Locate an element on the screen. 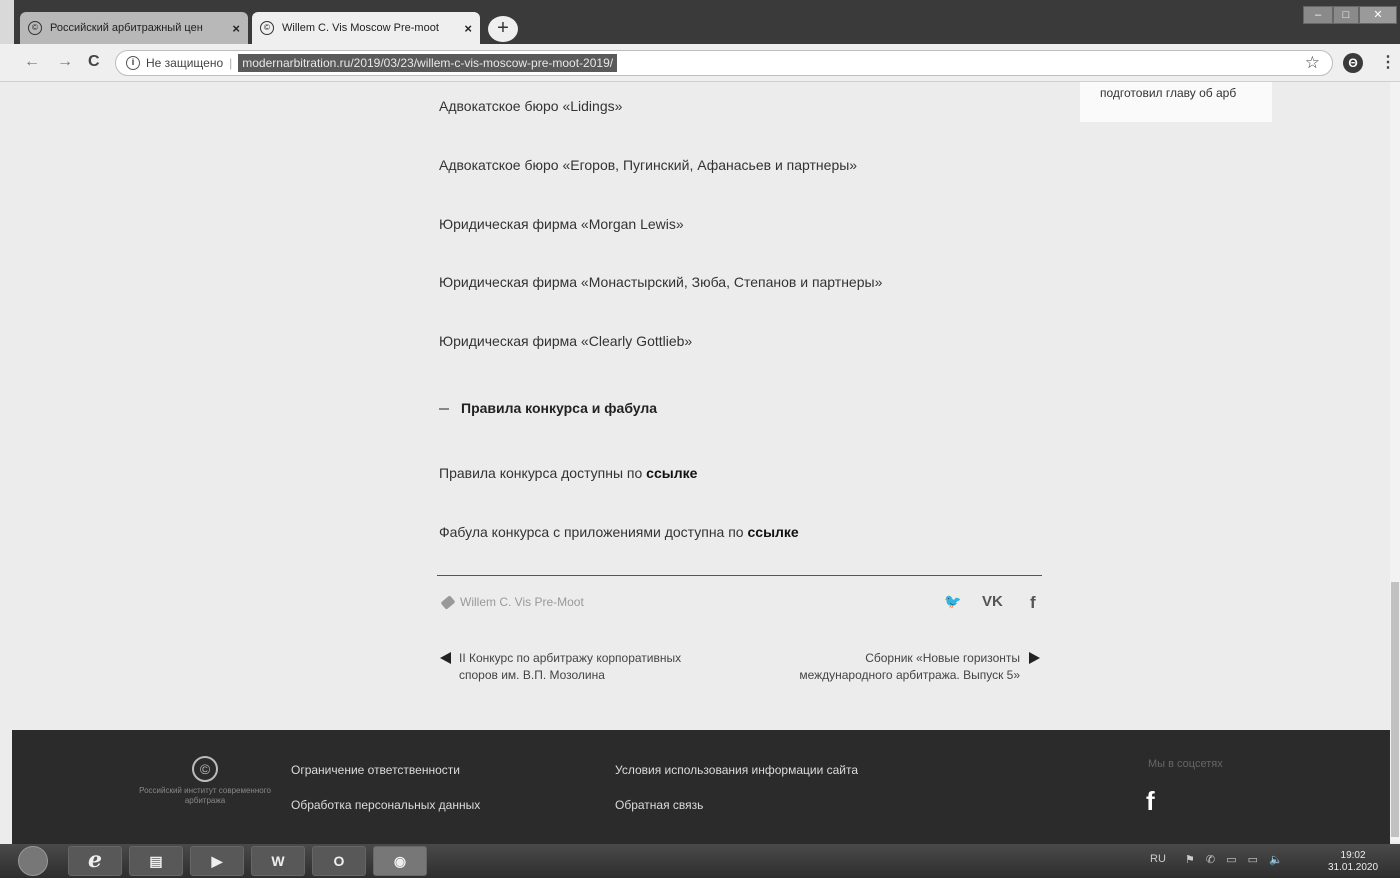  close-window-button: ✕ is located at coordinates (1378, 15).